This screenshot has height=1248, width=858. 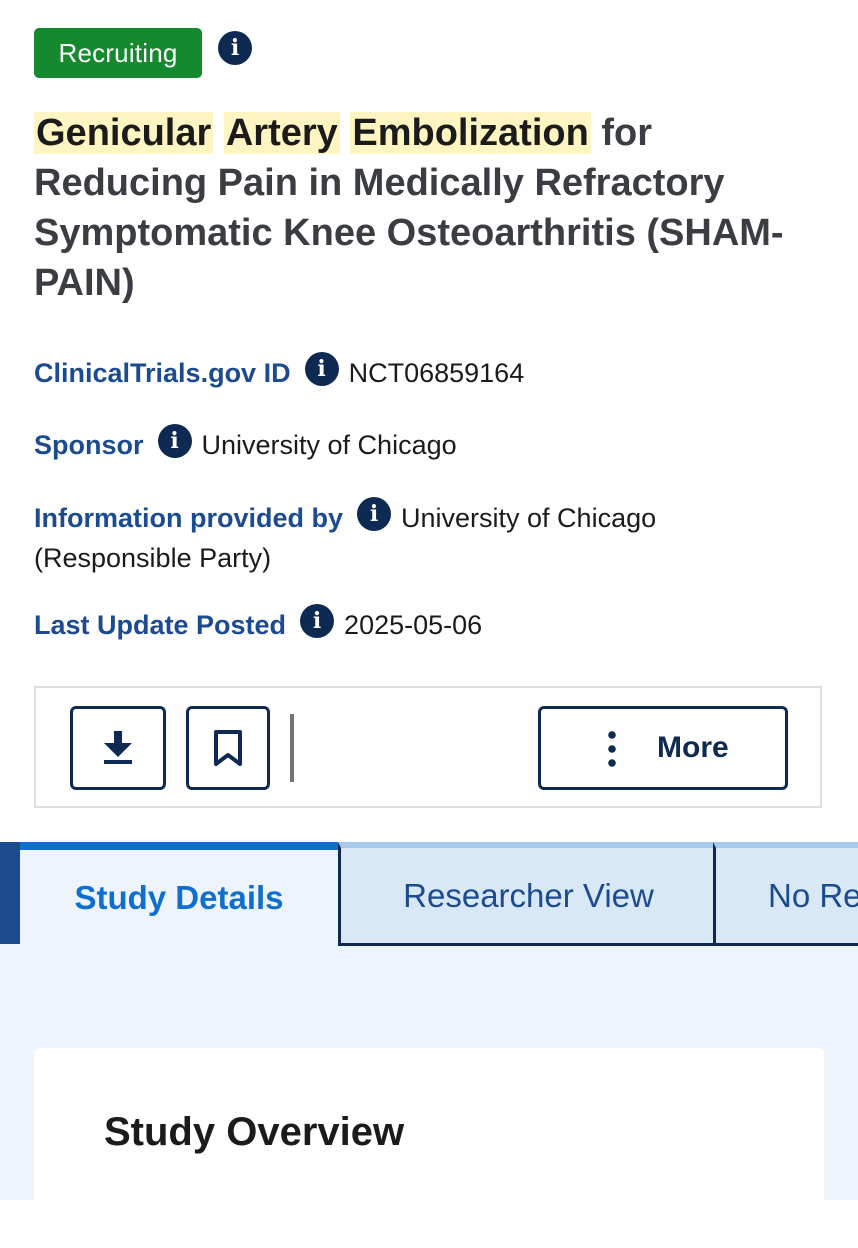 What do you see at coordinates (153, 558) in the screenshot?
I see `meta-value: (Responsible Party)` at bounding box center [153, 558].